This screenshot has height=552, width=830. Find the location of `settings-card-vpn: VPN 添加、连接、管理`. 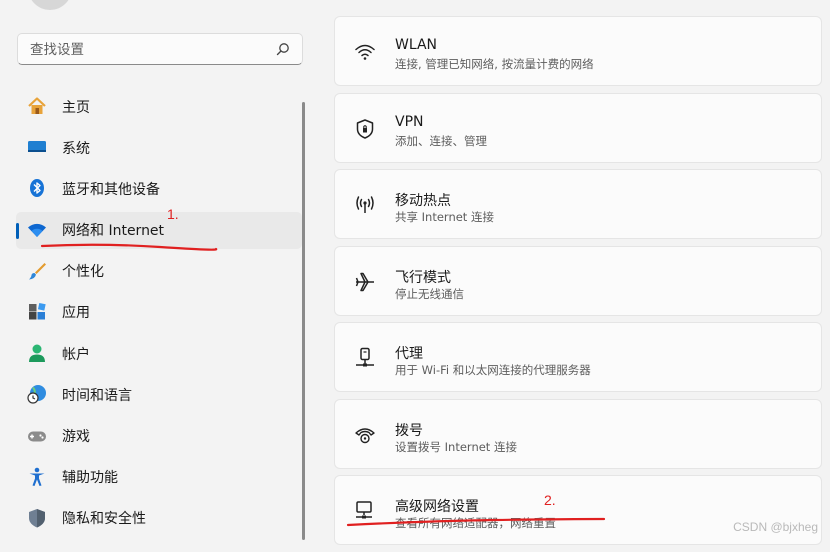

settings-card-vpn: VPN 添加、连接、管理 is located at coordinates (578, 127).